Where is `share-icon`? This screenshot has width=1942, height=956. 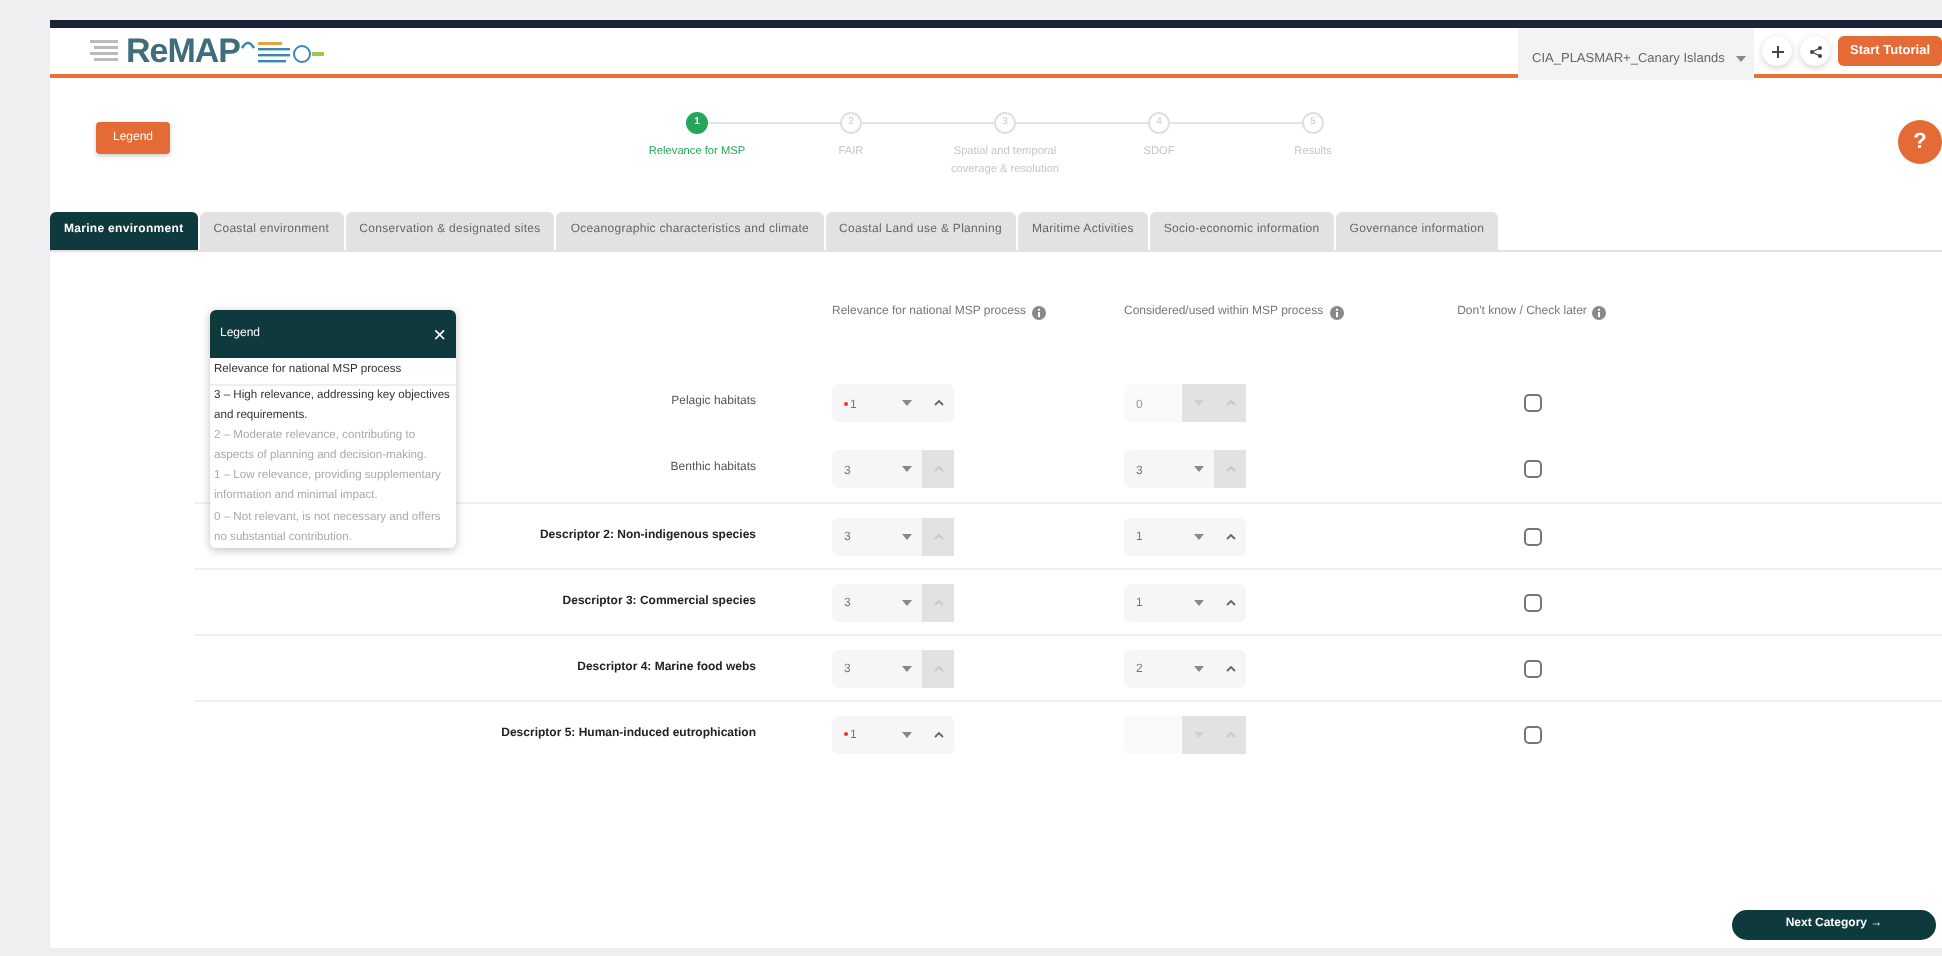 share-icon is located at coordinates (1815, 51).